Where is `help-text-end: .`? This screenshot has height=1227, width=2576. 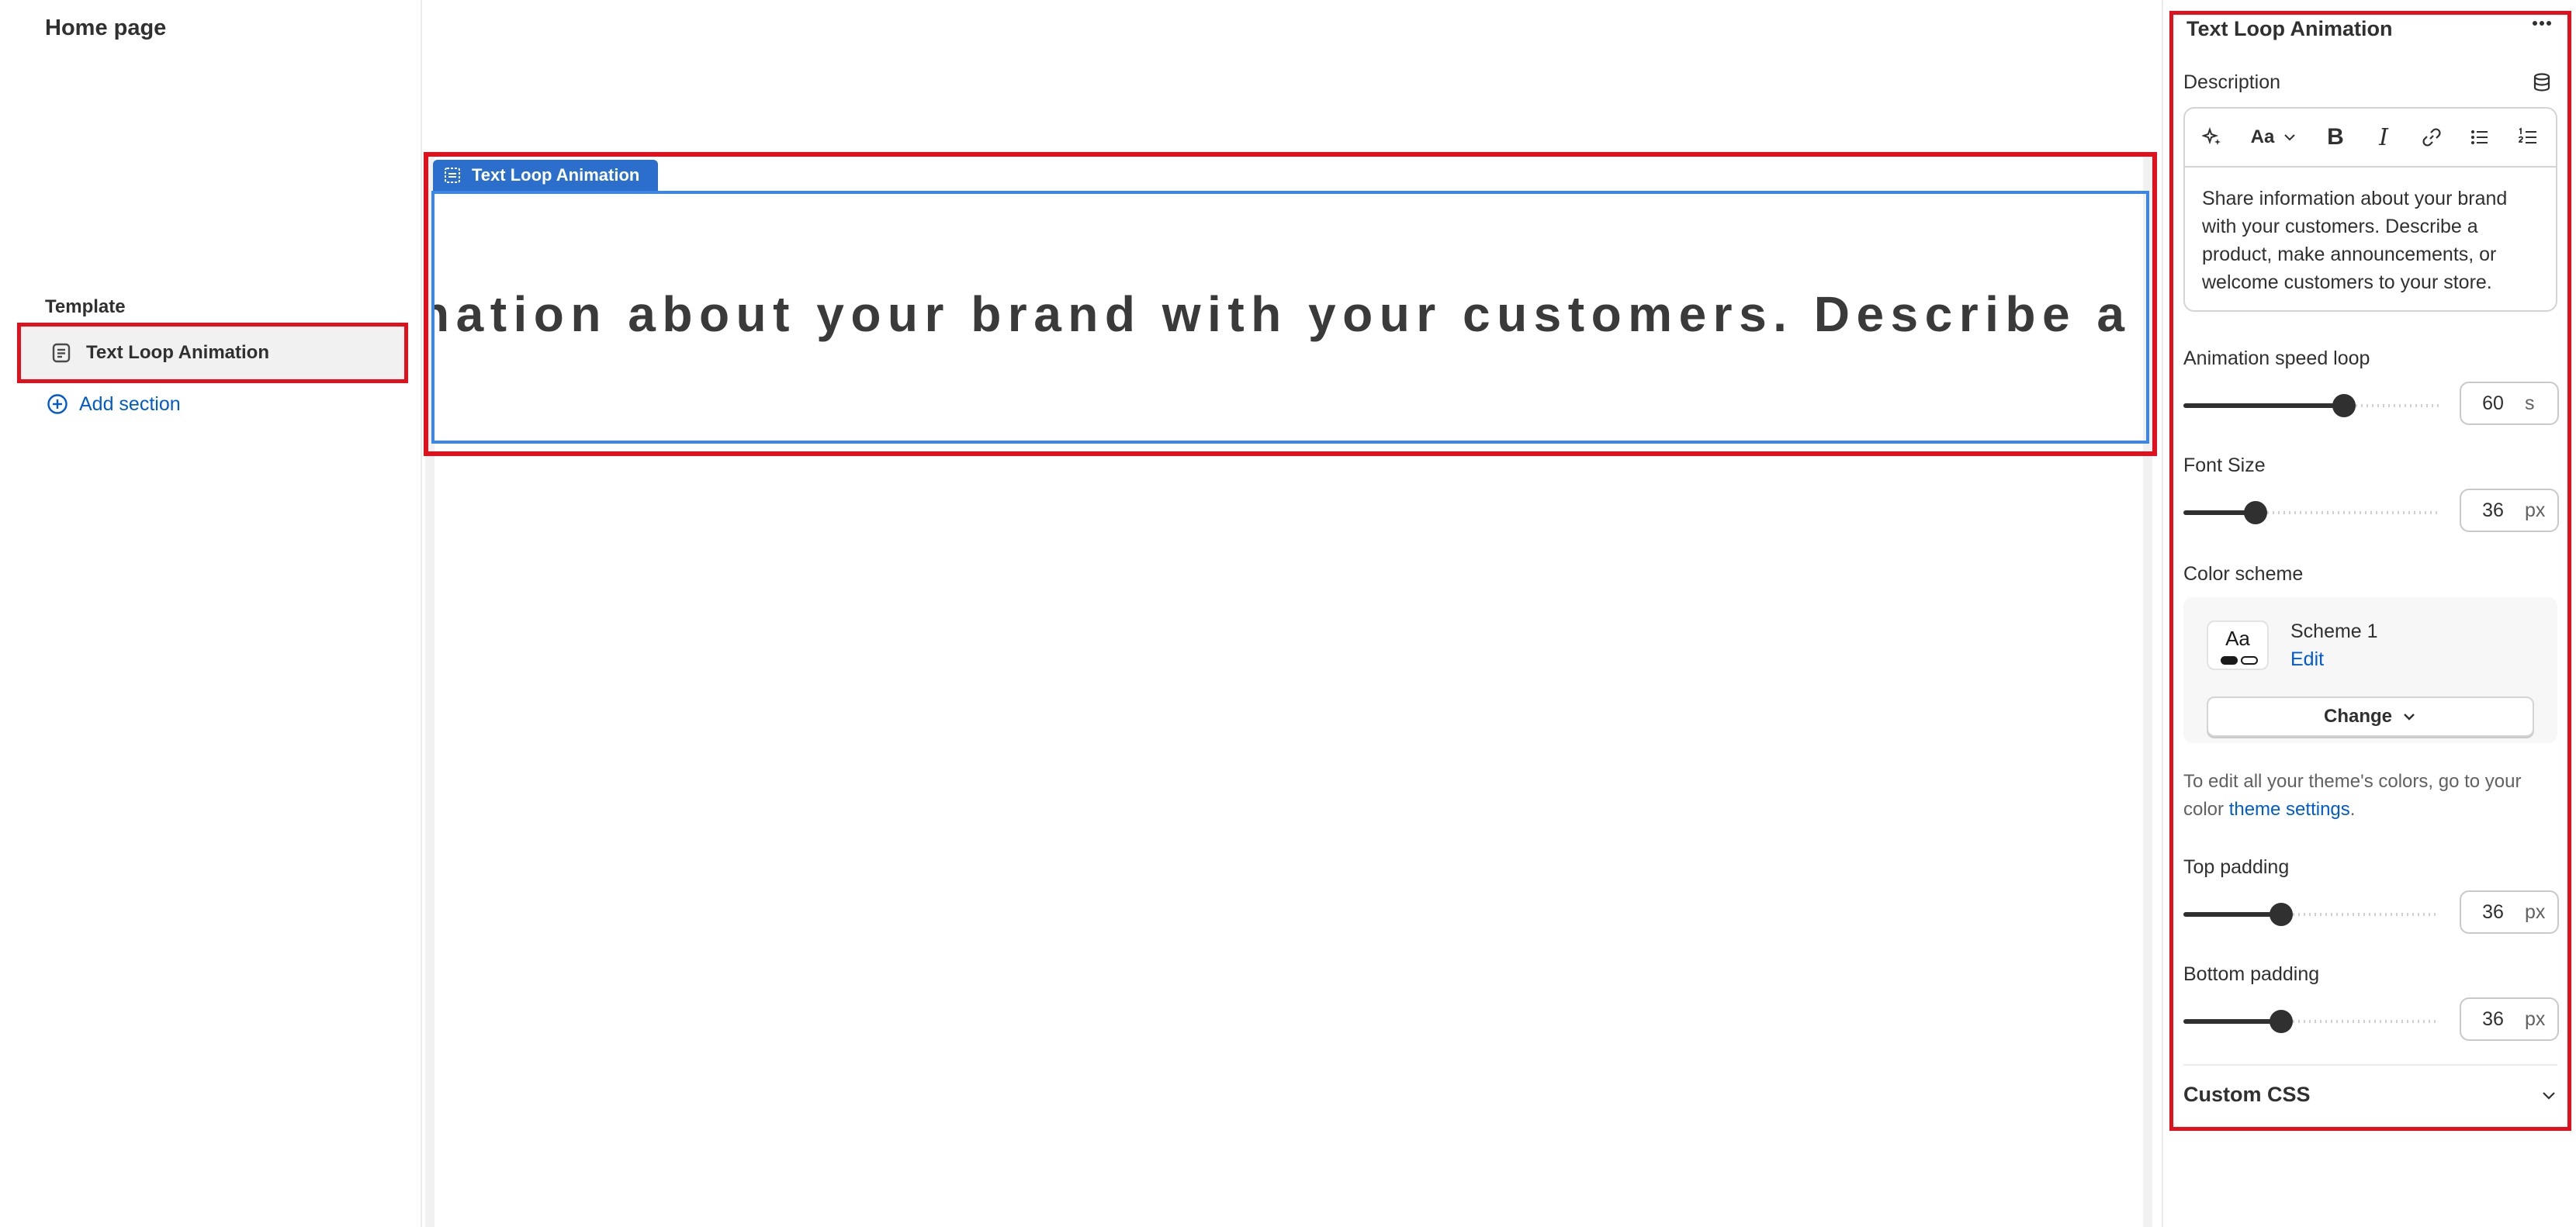
help-text-end: . is located at coordinates (2352, 810).